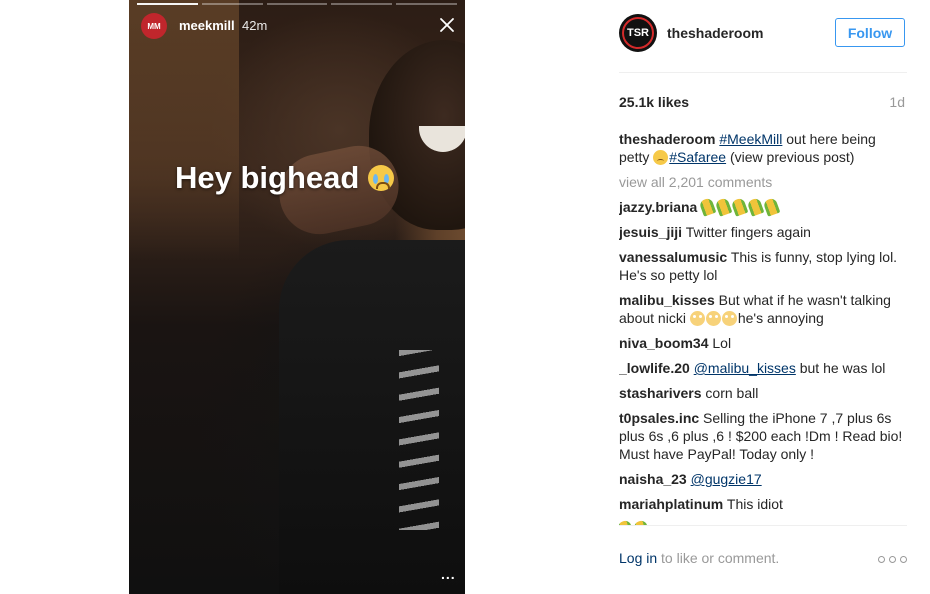  What do you see at coordinates (663, 343) in the screenshot?
I see `comment-username: niva_boom34` at bounding box center [663, 343].